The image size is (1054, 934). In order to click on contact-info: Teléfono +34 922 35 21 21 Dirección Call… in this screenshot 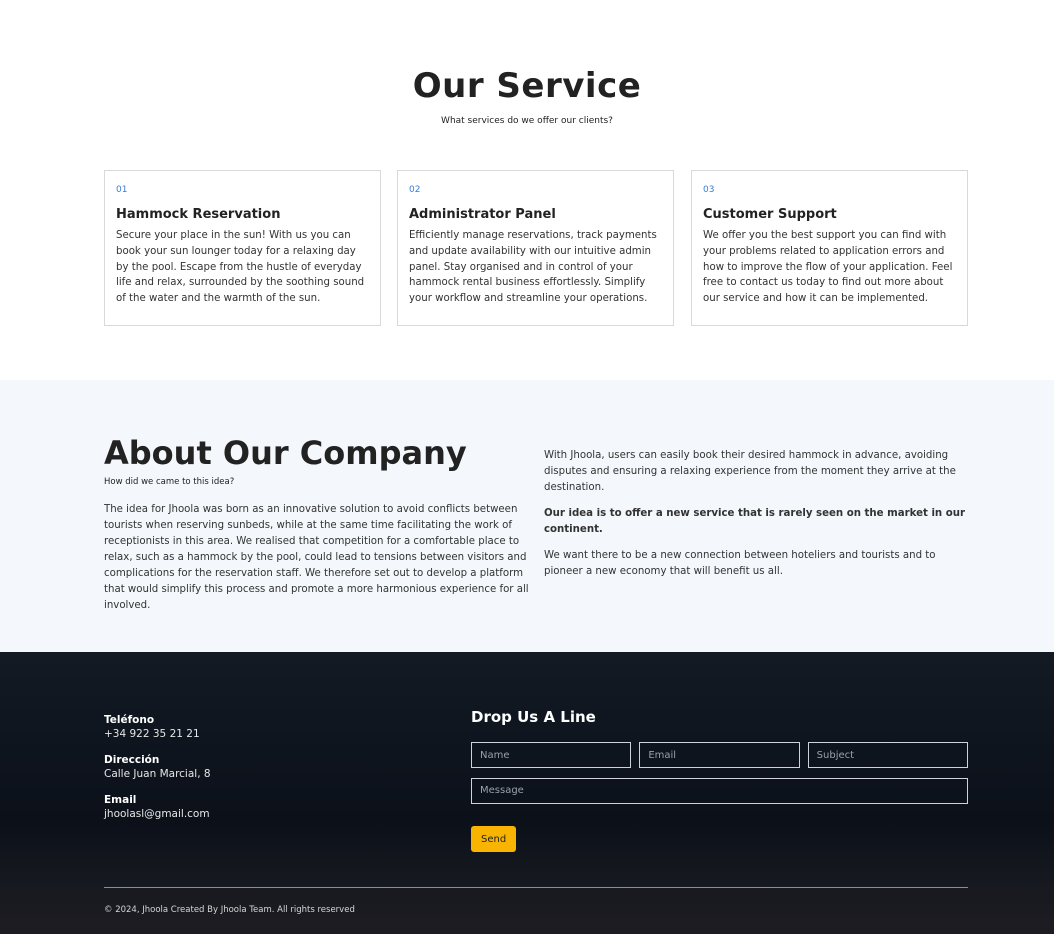, I will do `click(157, 774)`.